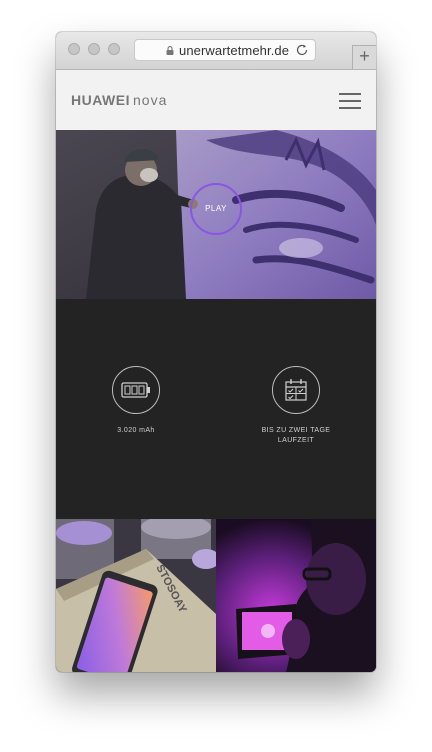  I want to click on calendar-icon, so click(296, 390).